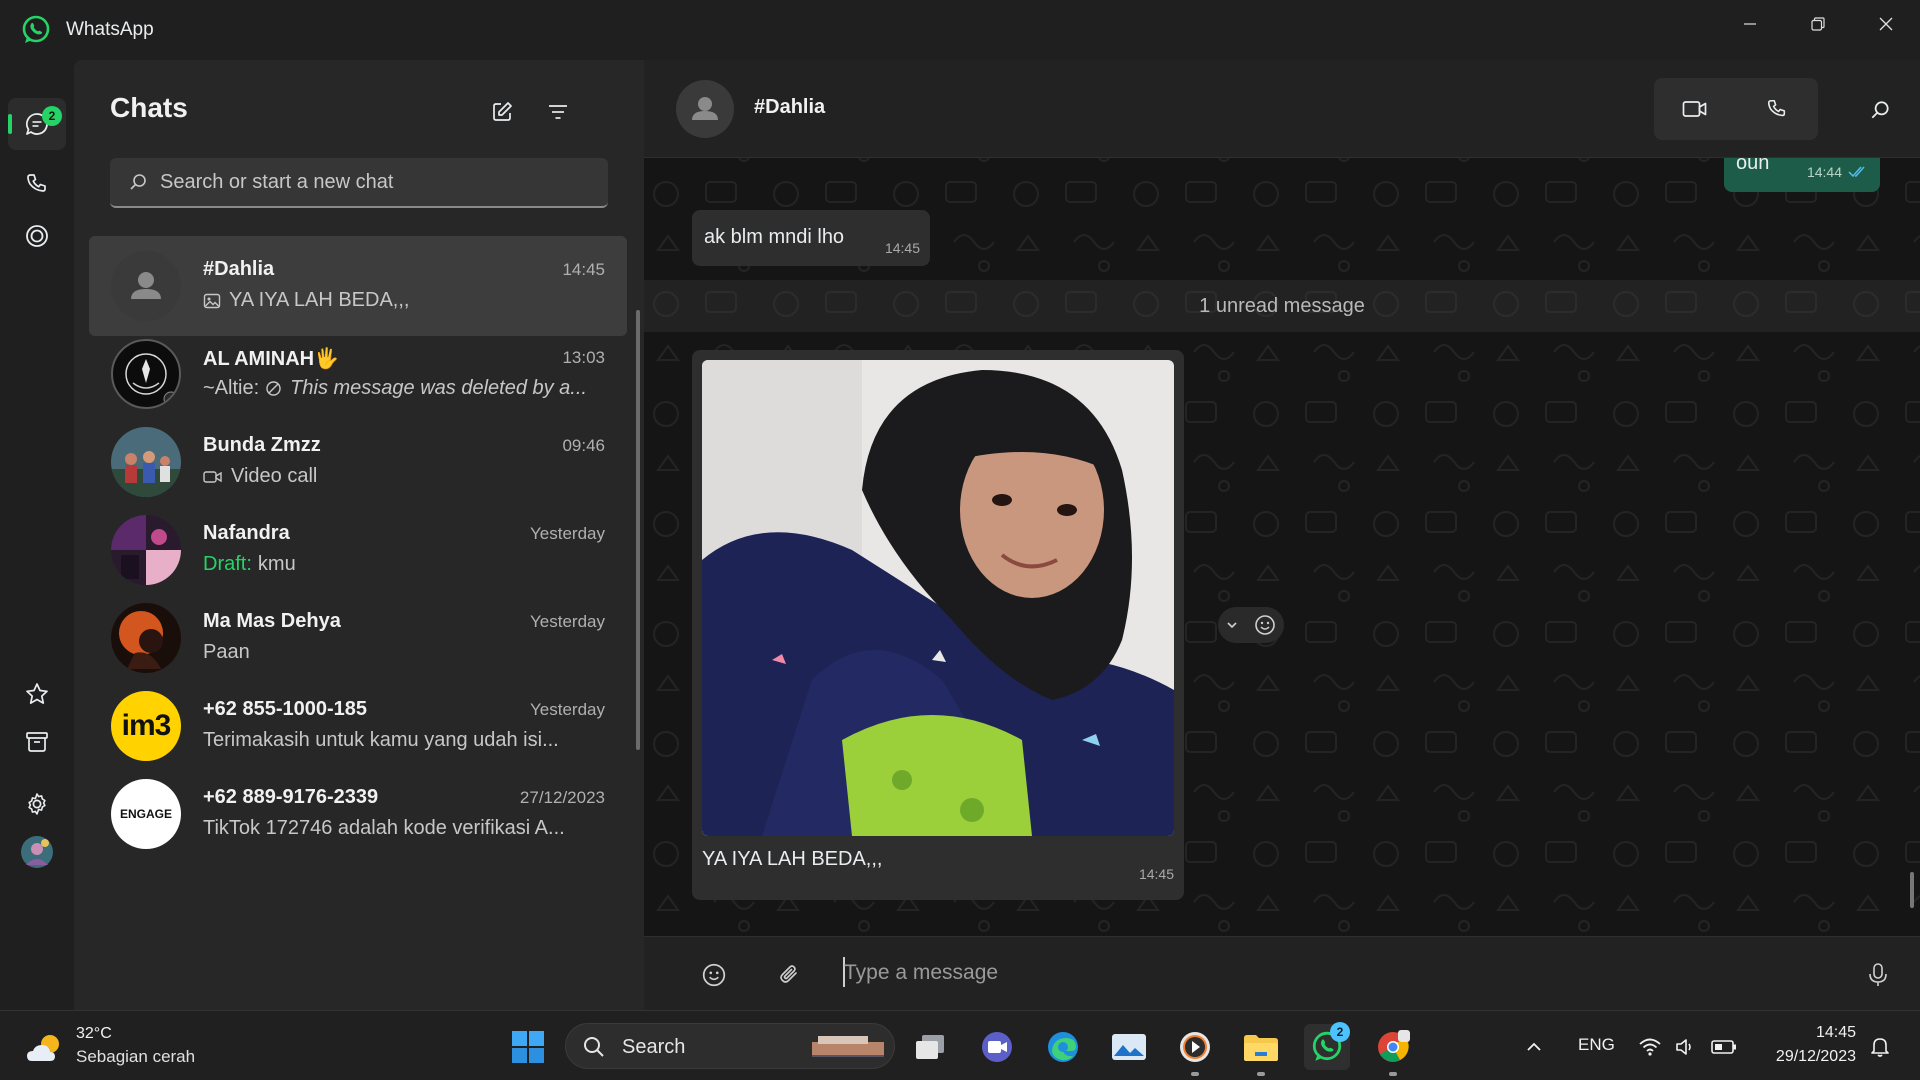  Describe the element at coordinates (136, 1056) in the screenshot. I see `weather-description: Sebagian cerah` at that location.